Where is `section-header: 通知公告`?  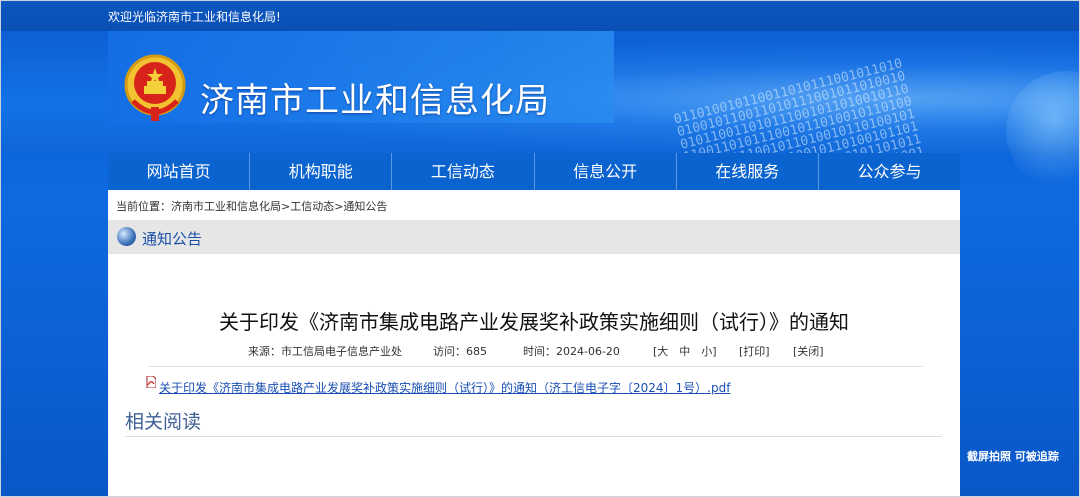 section-header: 通知公告 is located at coordinates (534, 237).